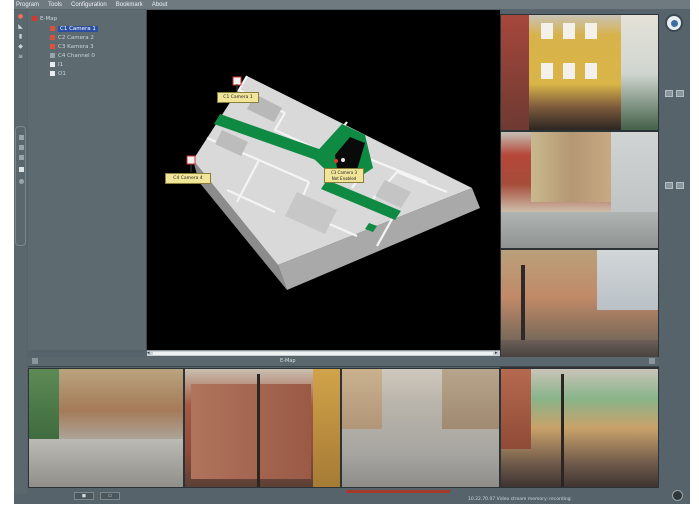 The width and height of the screenshot is (699, 506). I want to click on map-horizontal-scrollbar: ◂ ▸, so click(323, 353).